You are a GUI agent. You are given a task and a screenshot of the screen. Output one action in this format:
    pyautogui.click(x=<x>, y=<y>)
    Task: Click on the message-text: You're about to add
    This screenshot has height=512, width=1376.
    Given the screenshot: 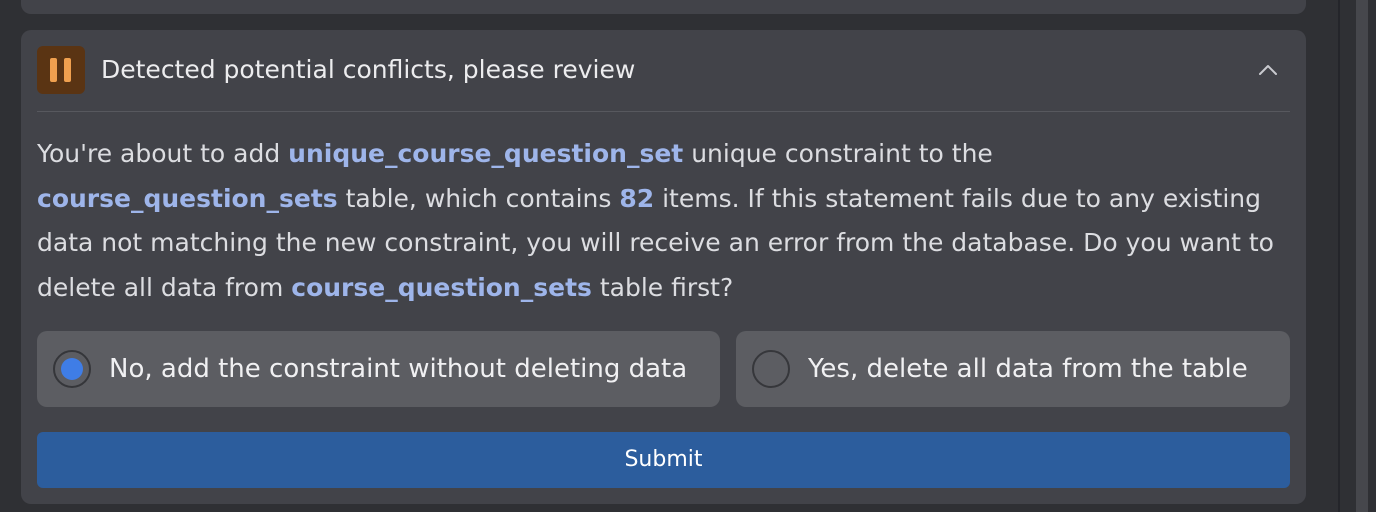 What is the action you would take?
    pyautogui.click(x=163, y=153)
    